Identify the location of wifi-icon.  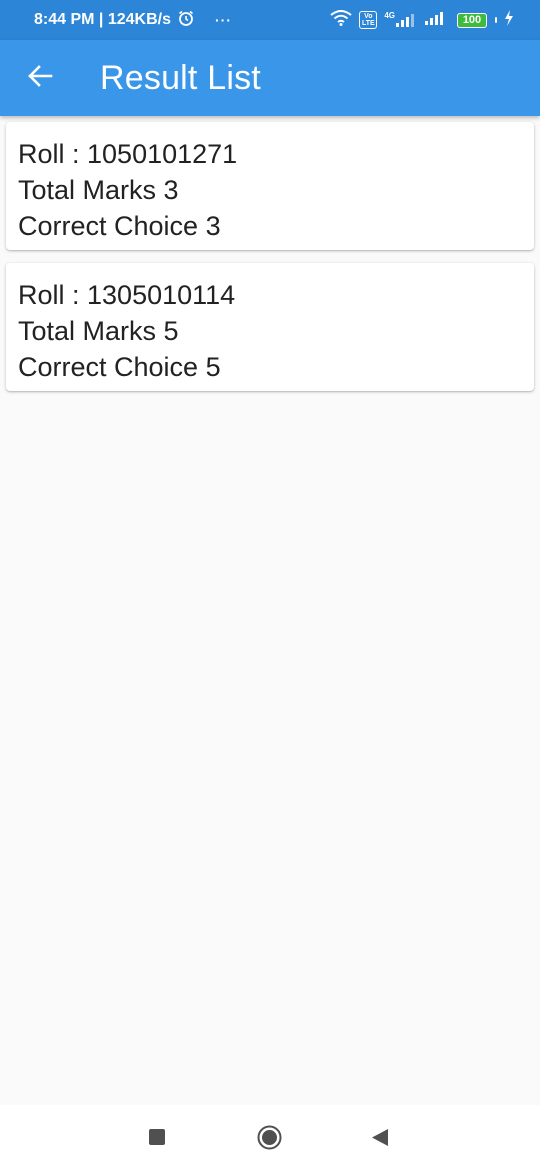
(341, 20).